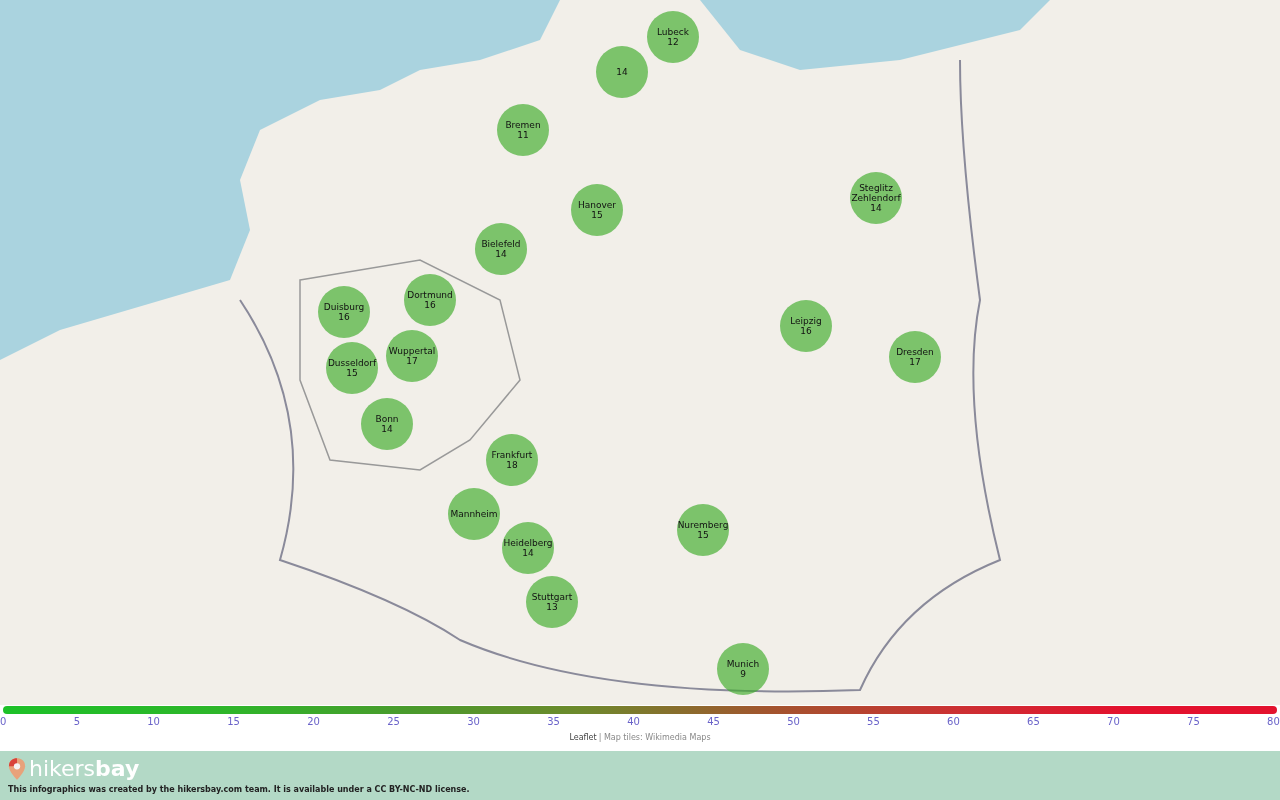 This screenshot has height=800, width=1280. I want to click on city-value: 9, so click(743, 674).